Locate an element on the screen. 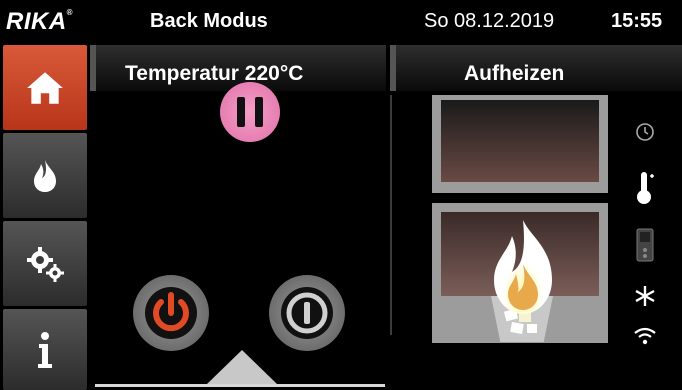 The image size is (682, 390). info-icon is located at coordinates (45, 349).